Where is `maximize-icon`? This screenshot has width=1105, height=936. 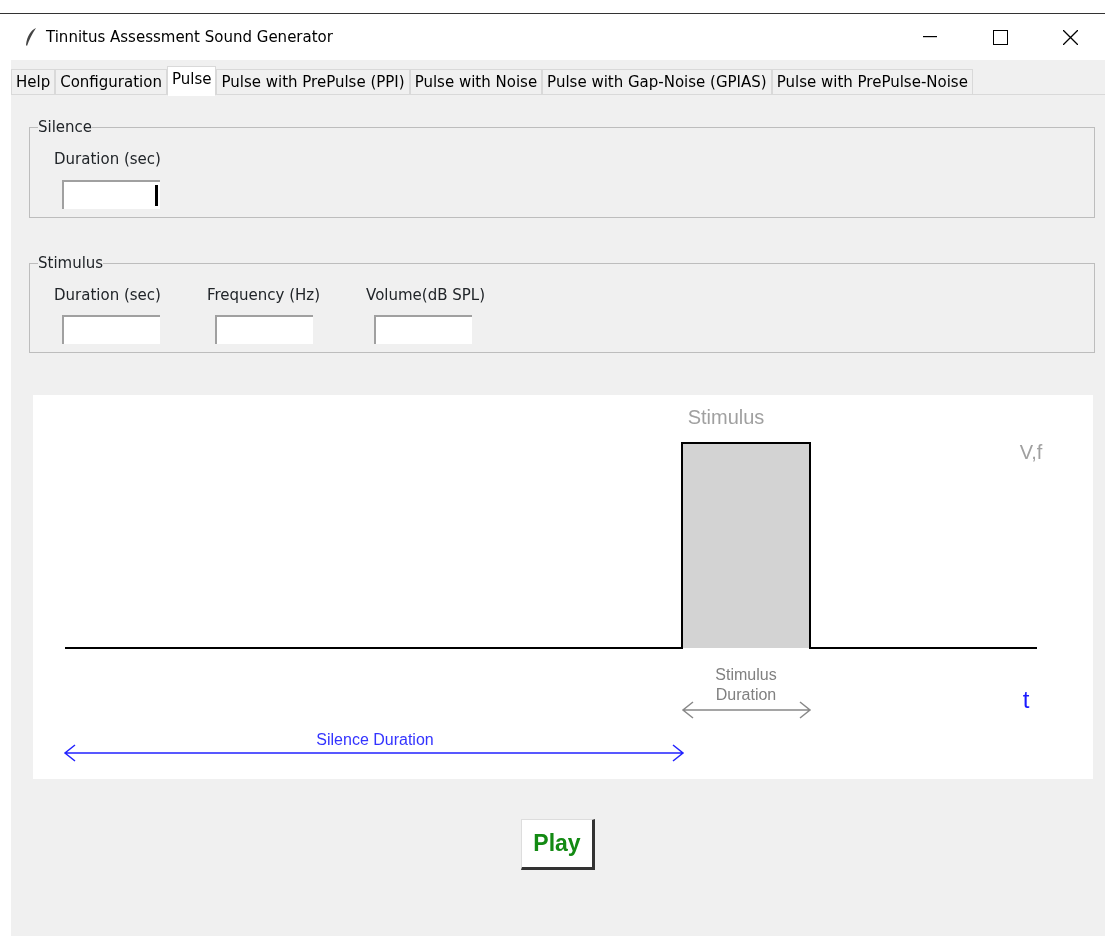 maximize-icon is located at coordinates (1000, 37).